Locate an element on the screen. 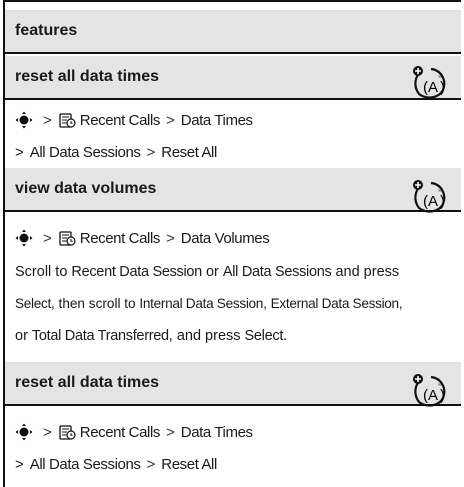 This screenshot has height=487, width=464. section-heading-reset-2: reset all data times is located at coordinates (233, 384).